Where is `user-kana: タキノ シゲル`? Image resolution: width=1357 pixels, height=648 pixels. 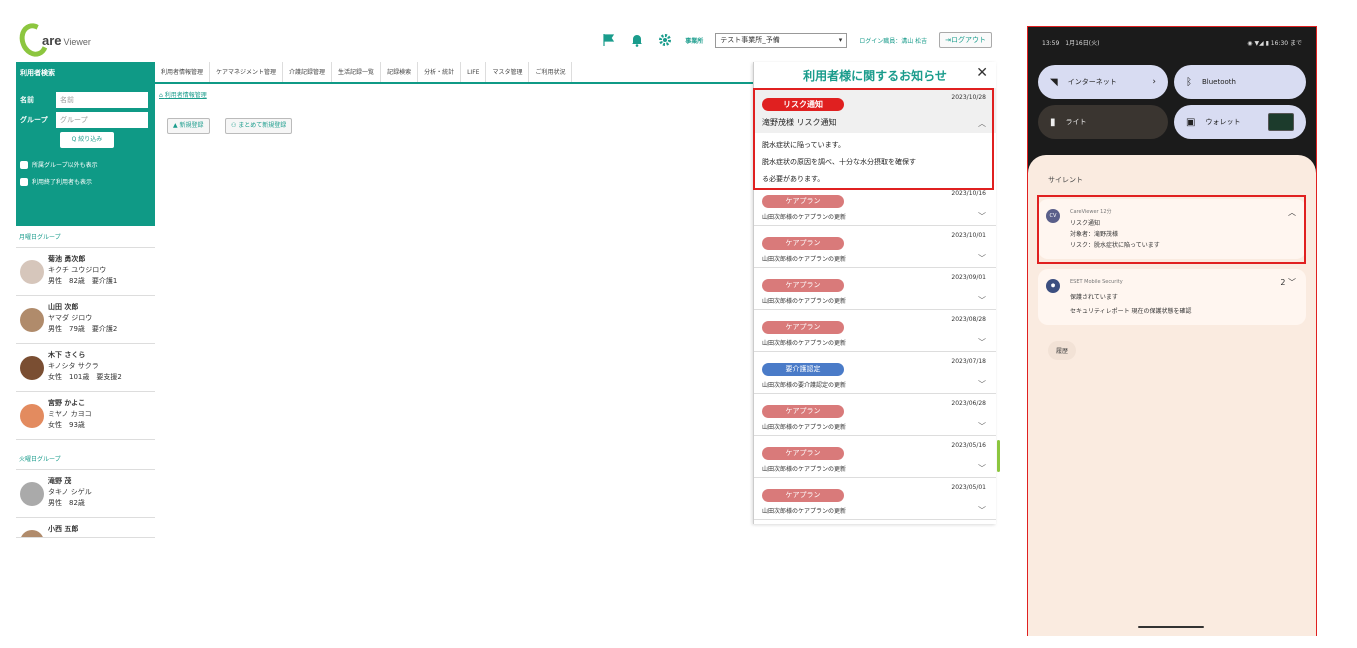 user-kana: タキノ シゲル is located at coordinates (70, 492).